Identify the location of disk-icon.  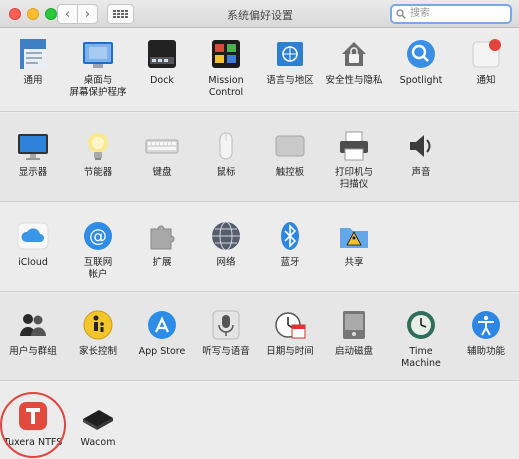
(354, 325).